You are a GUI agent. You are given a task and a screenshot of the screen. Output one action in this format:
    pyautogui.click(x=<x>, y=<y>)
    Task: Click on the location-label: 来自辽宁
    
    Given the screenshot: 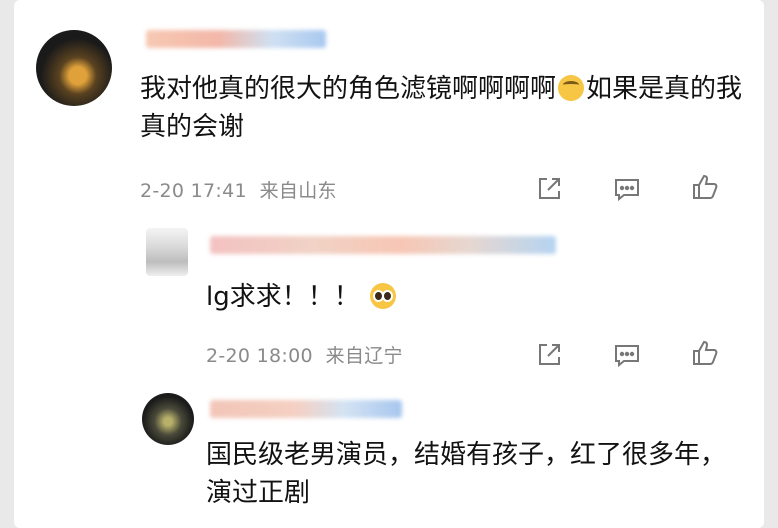 What is the action you would take?
    pyautogui.click(x=364, y=356)
    